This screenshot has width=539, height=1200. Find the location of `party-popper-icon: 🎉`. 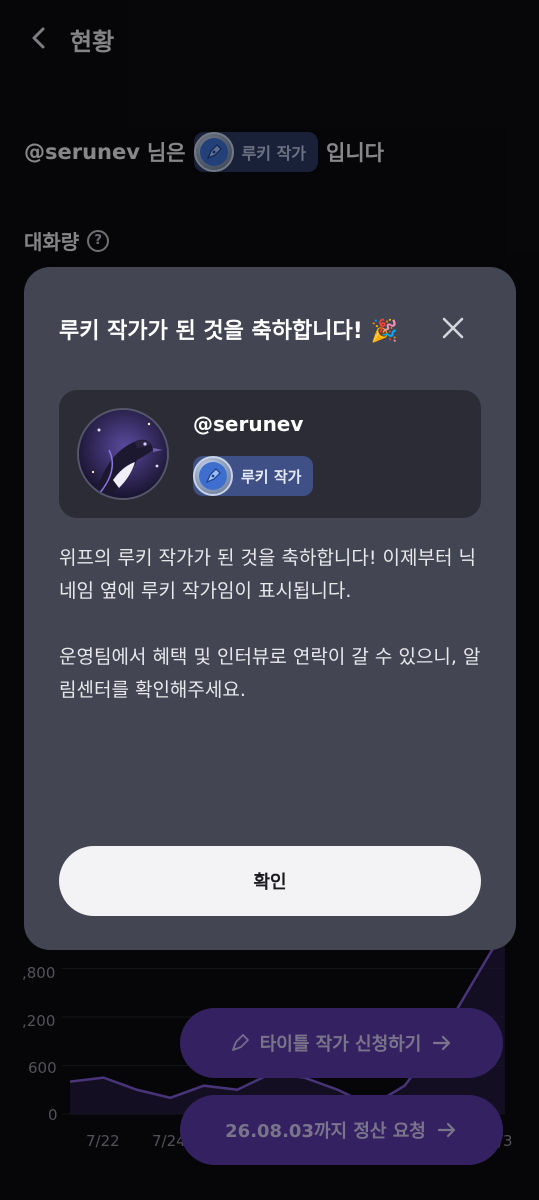

party-popper-icon: 🎉 is located at coordinates (384, 331).